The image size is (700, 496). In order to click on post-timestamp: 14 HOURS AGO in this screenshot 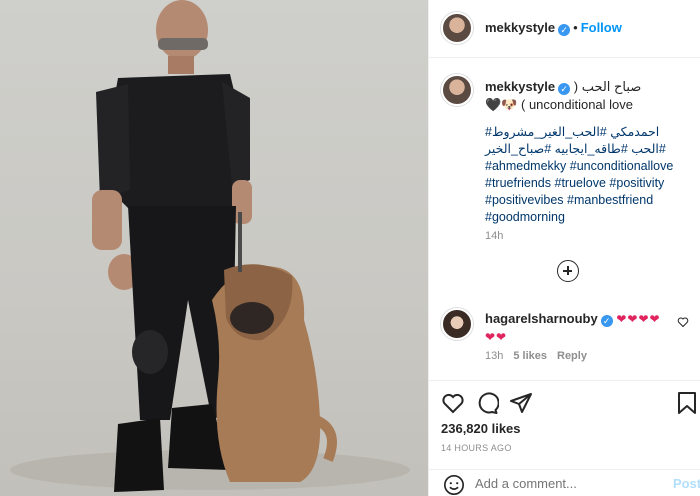, I will do `click(476, 448)`.